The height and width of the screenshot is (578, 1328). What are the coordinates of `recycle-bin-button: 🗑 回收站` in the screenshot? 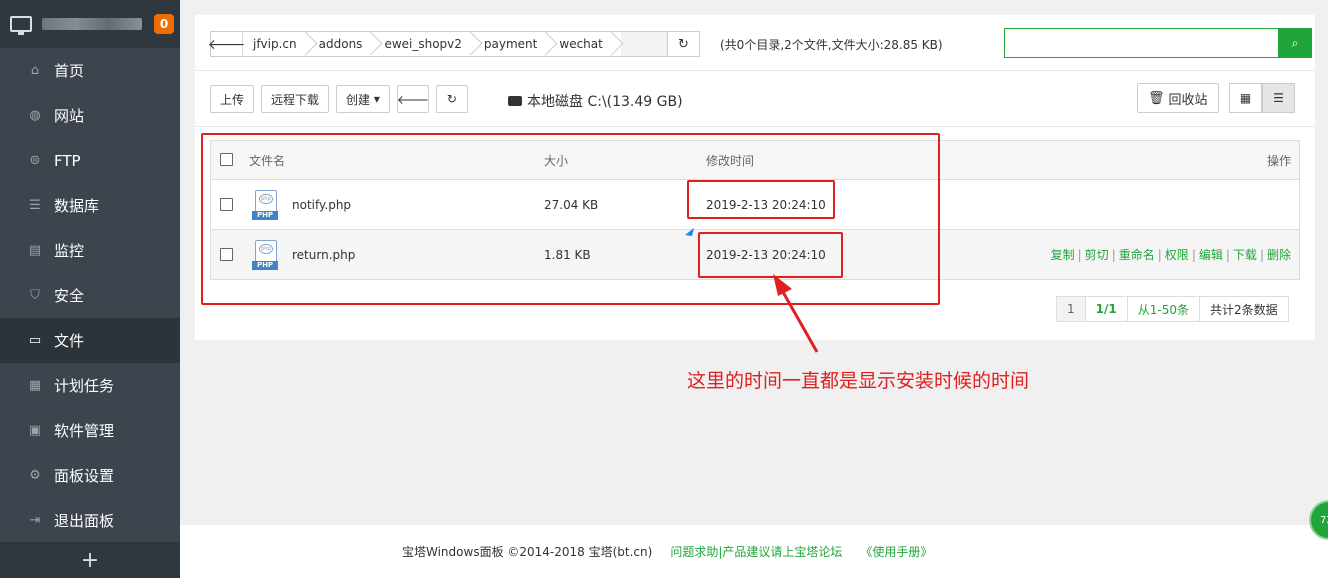 It's located at (1178, 98).